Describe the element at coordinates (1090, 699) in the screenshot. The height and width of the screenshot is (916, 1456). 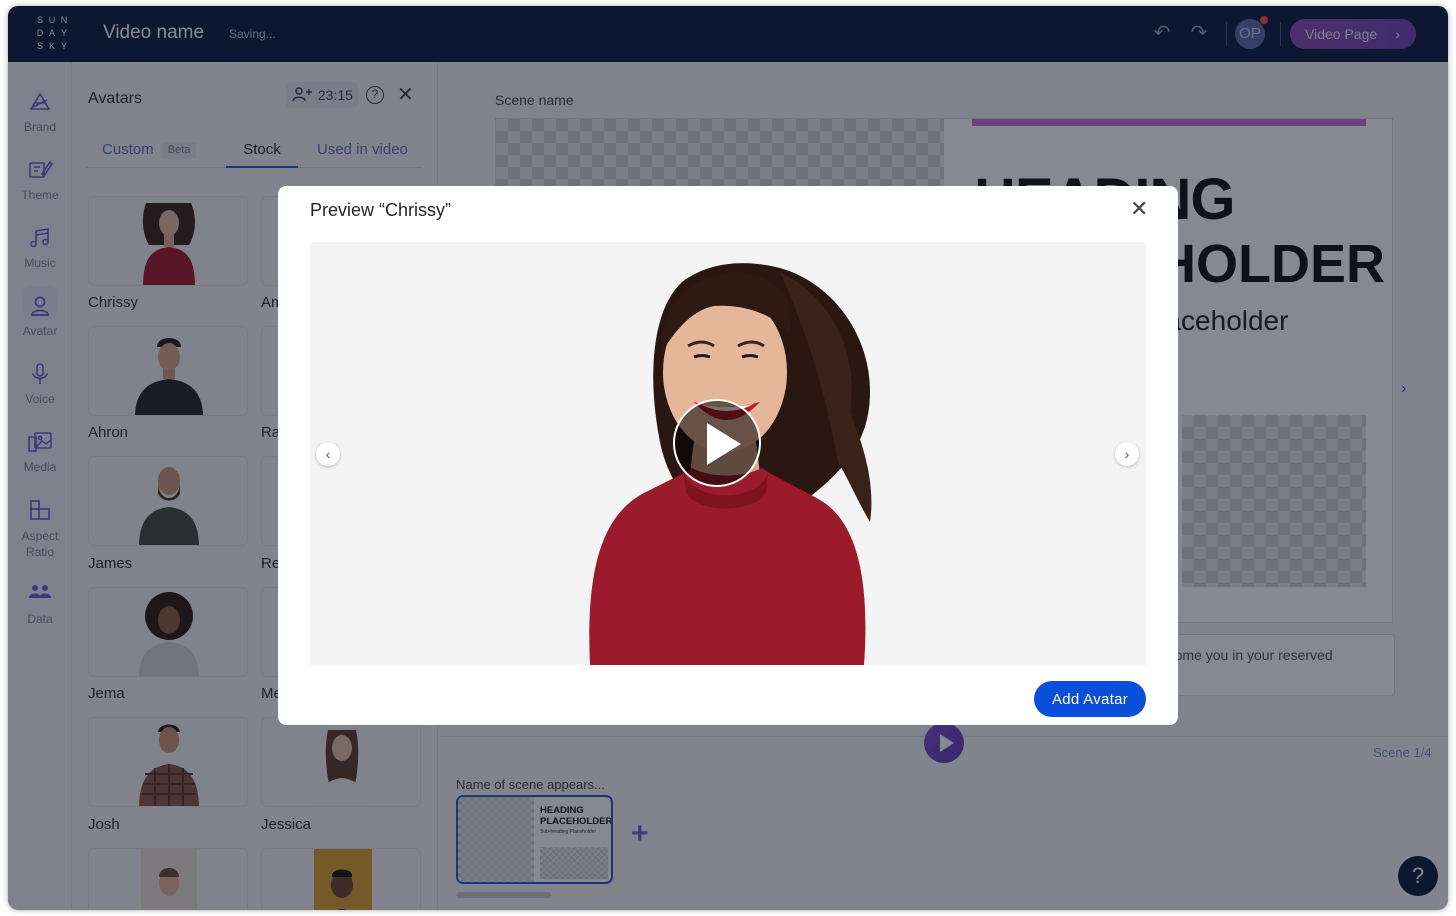
I see `add-avatar-button: Add Avatar` at that location.